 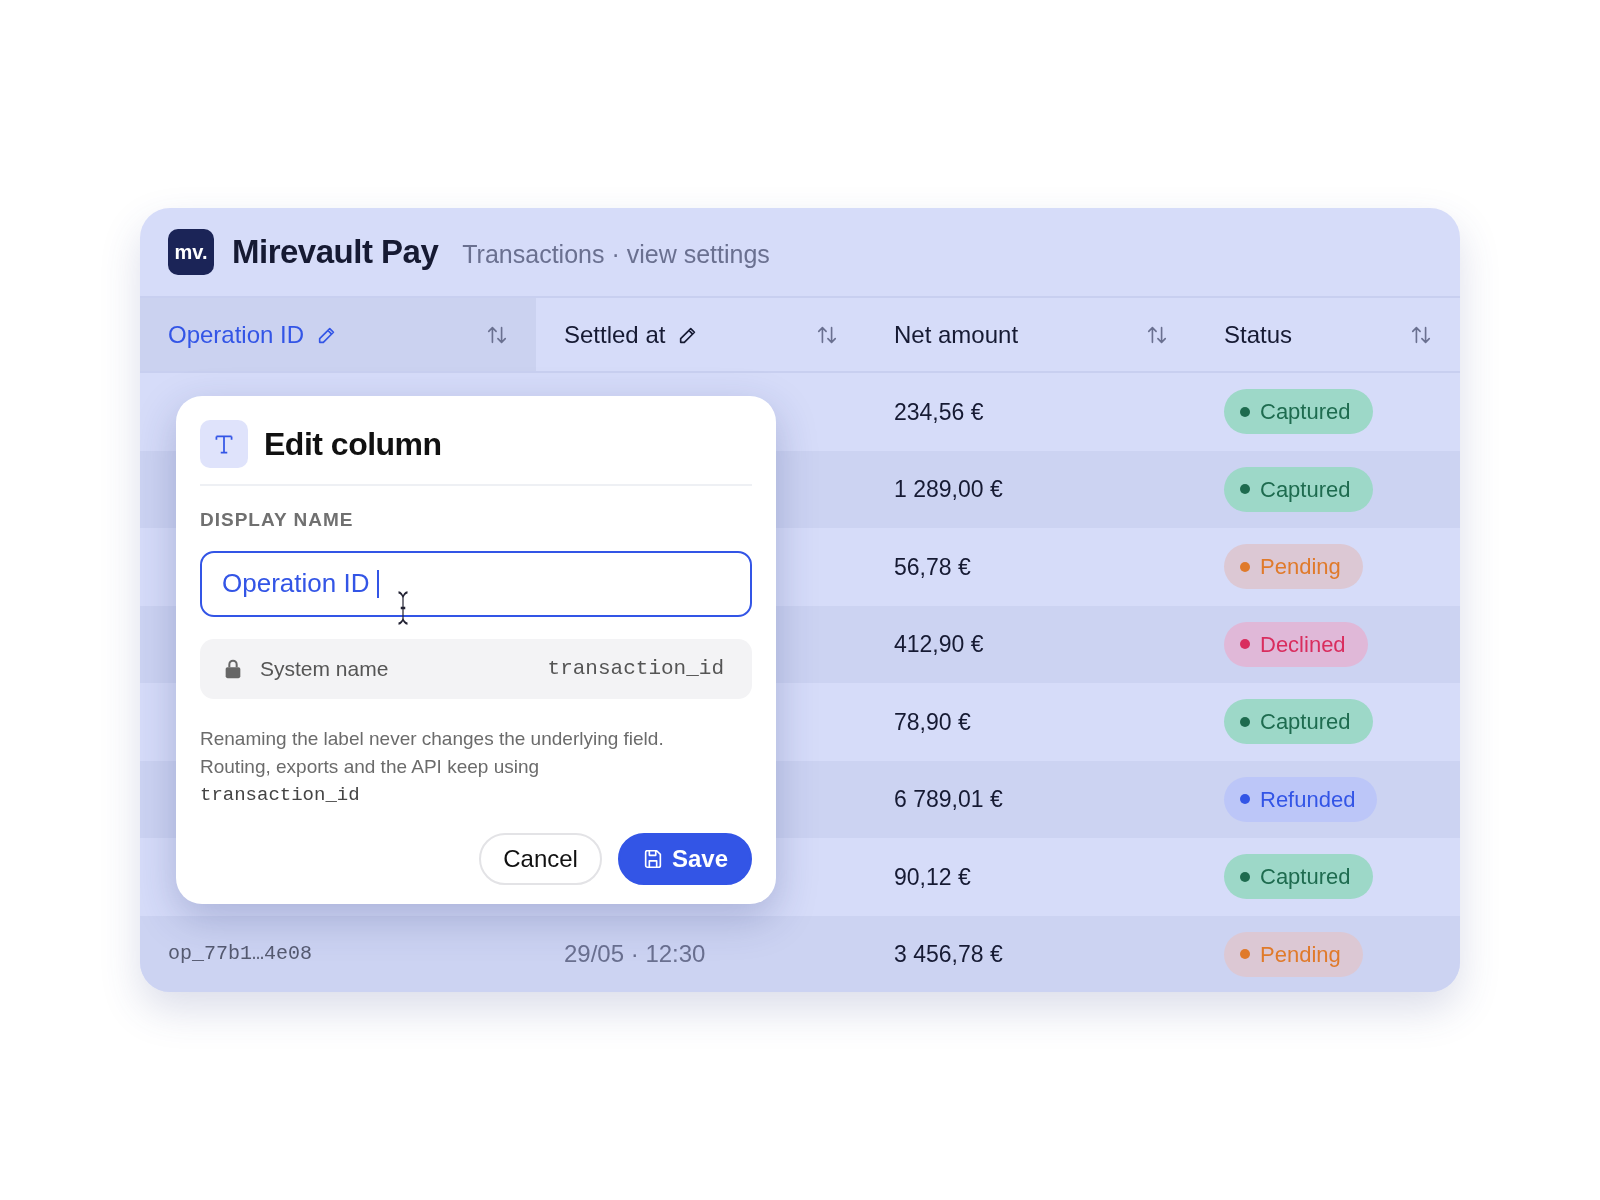 I want to click on table-cell-text: 412,90 €, so click(x=939, y=644).